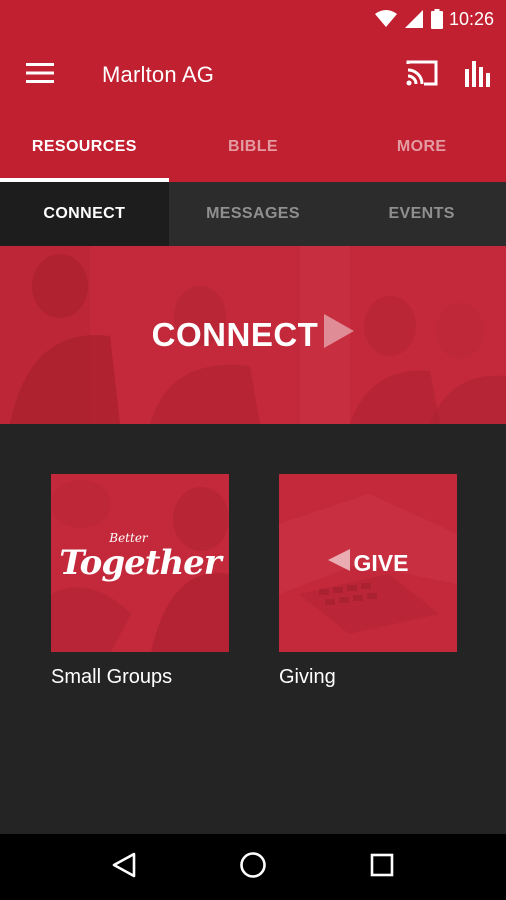  Describe the element at coordinates (421, 147) in the screenshot. I see `tab-more: MORE` at that location.